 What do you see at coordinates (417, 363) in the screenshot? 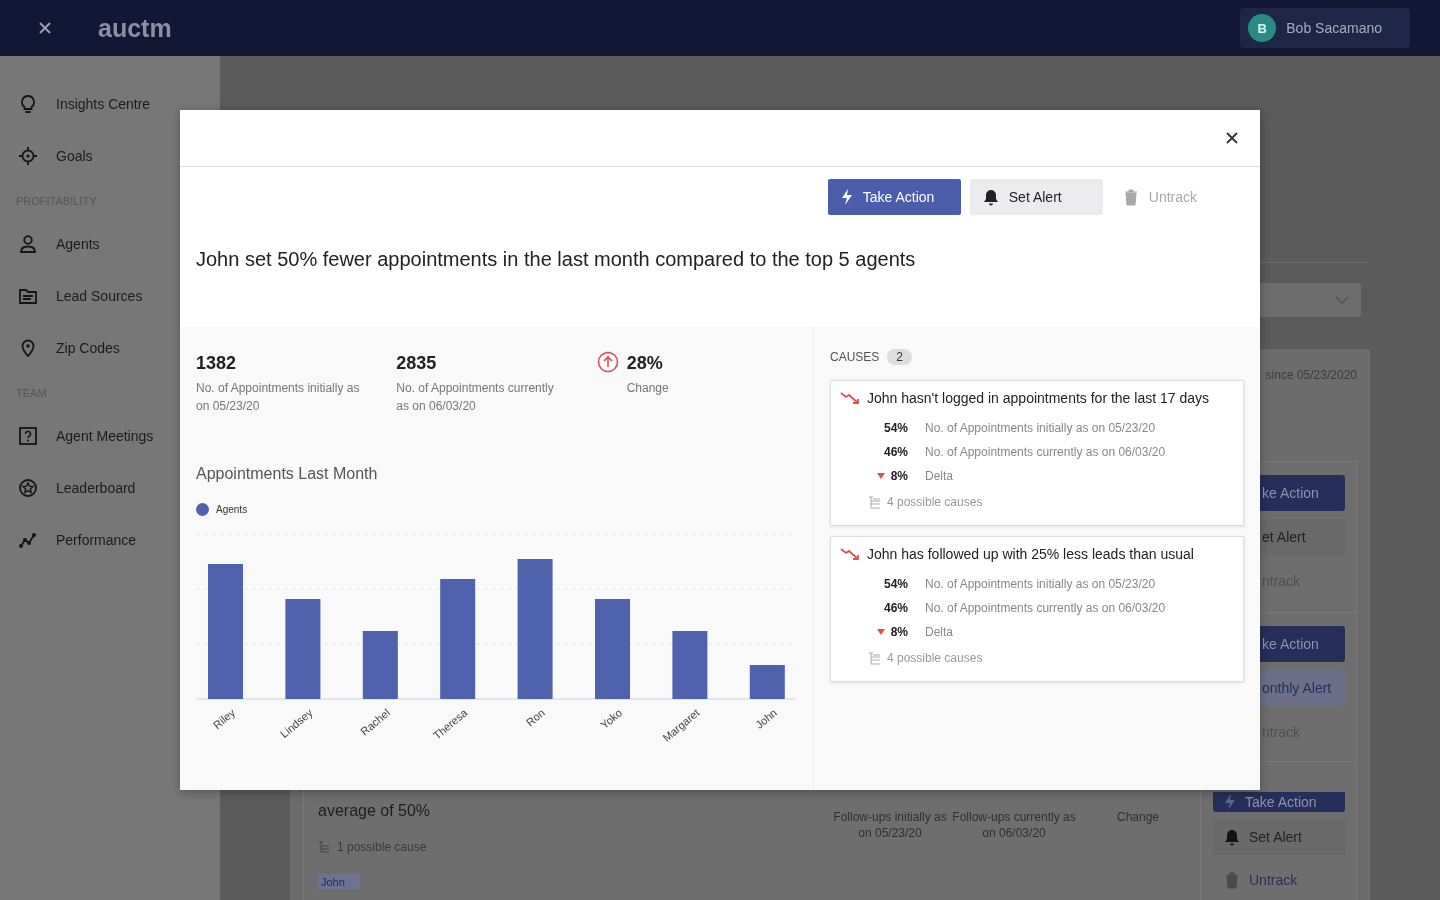
I see `stat-value: 2835` at bounding box center [417, 363].